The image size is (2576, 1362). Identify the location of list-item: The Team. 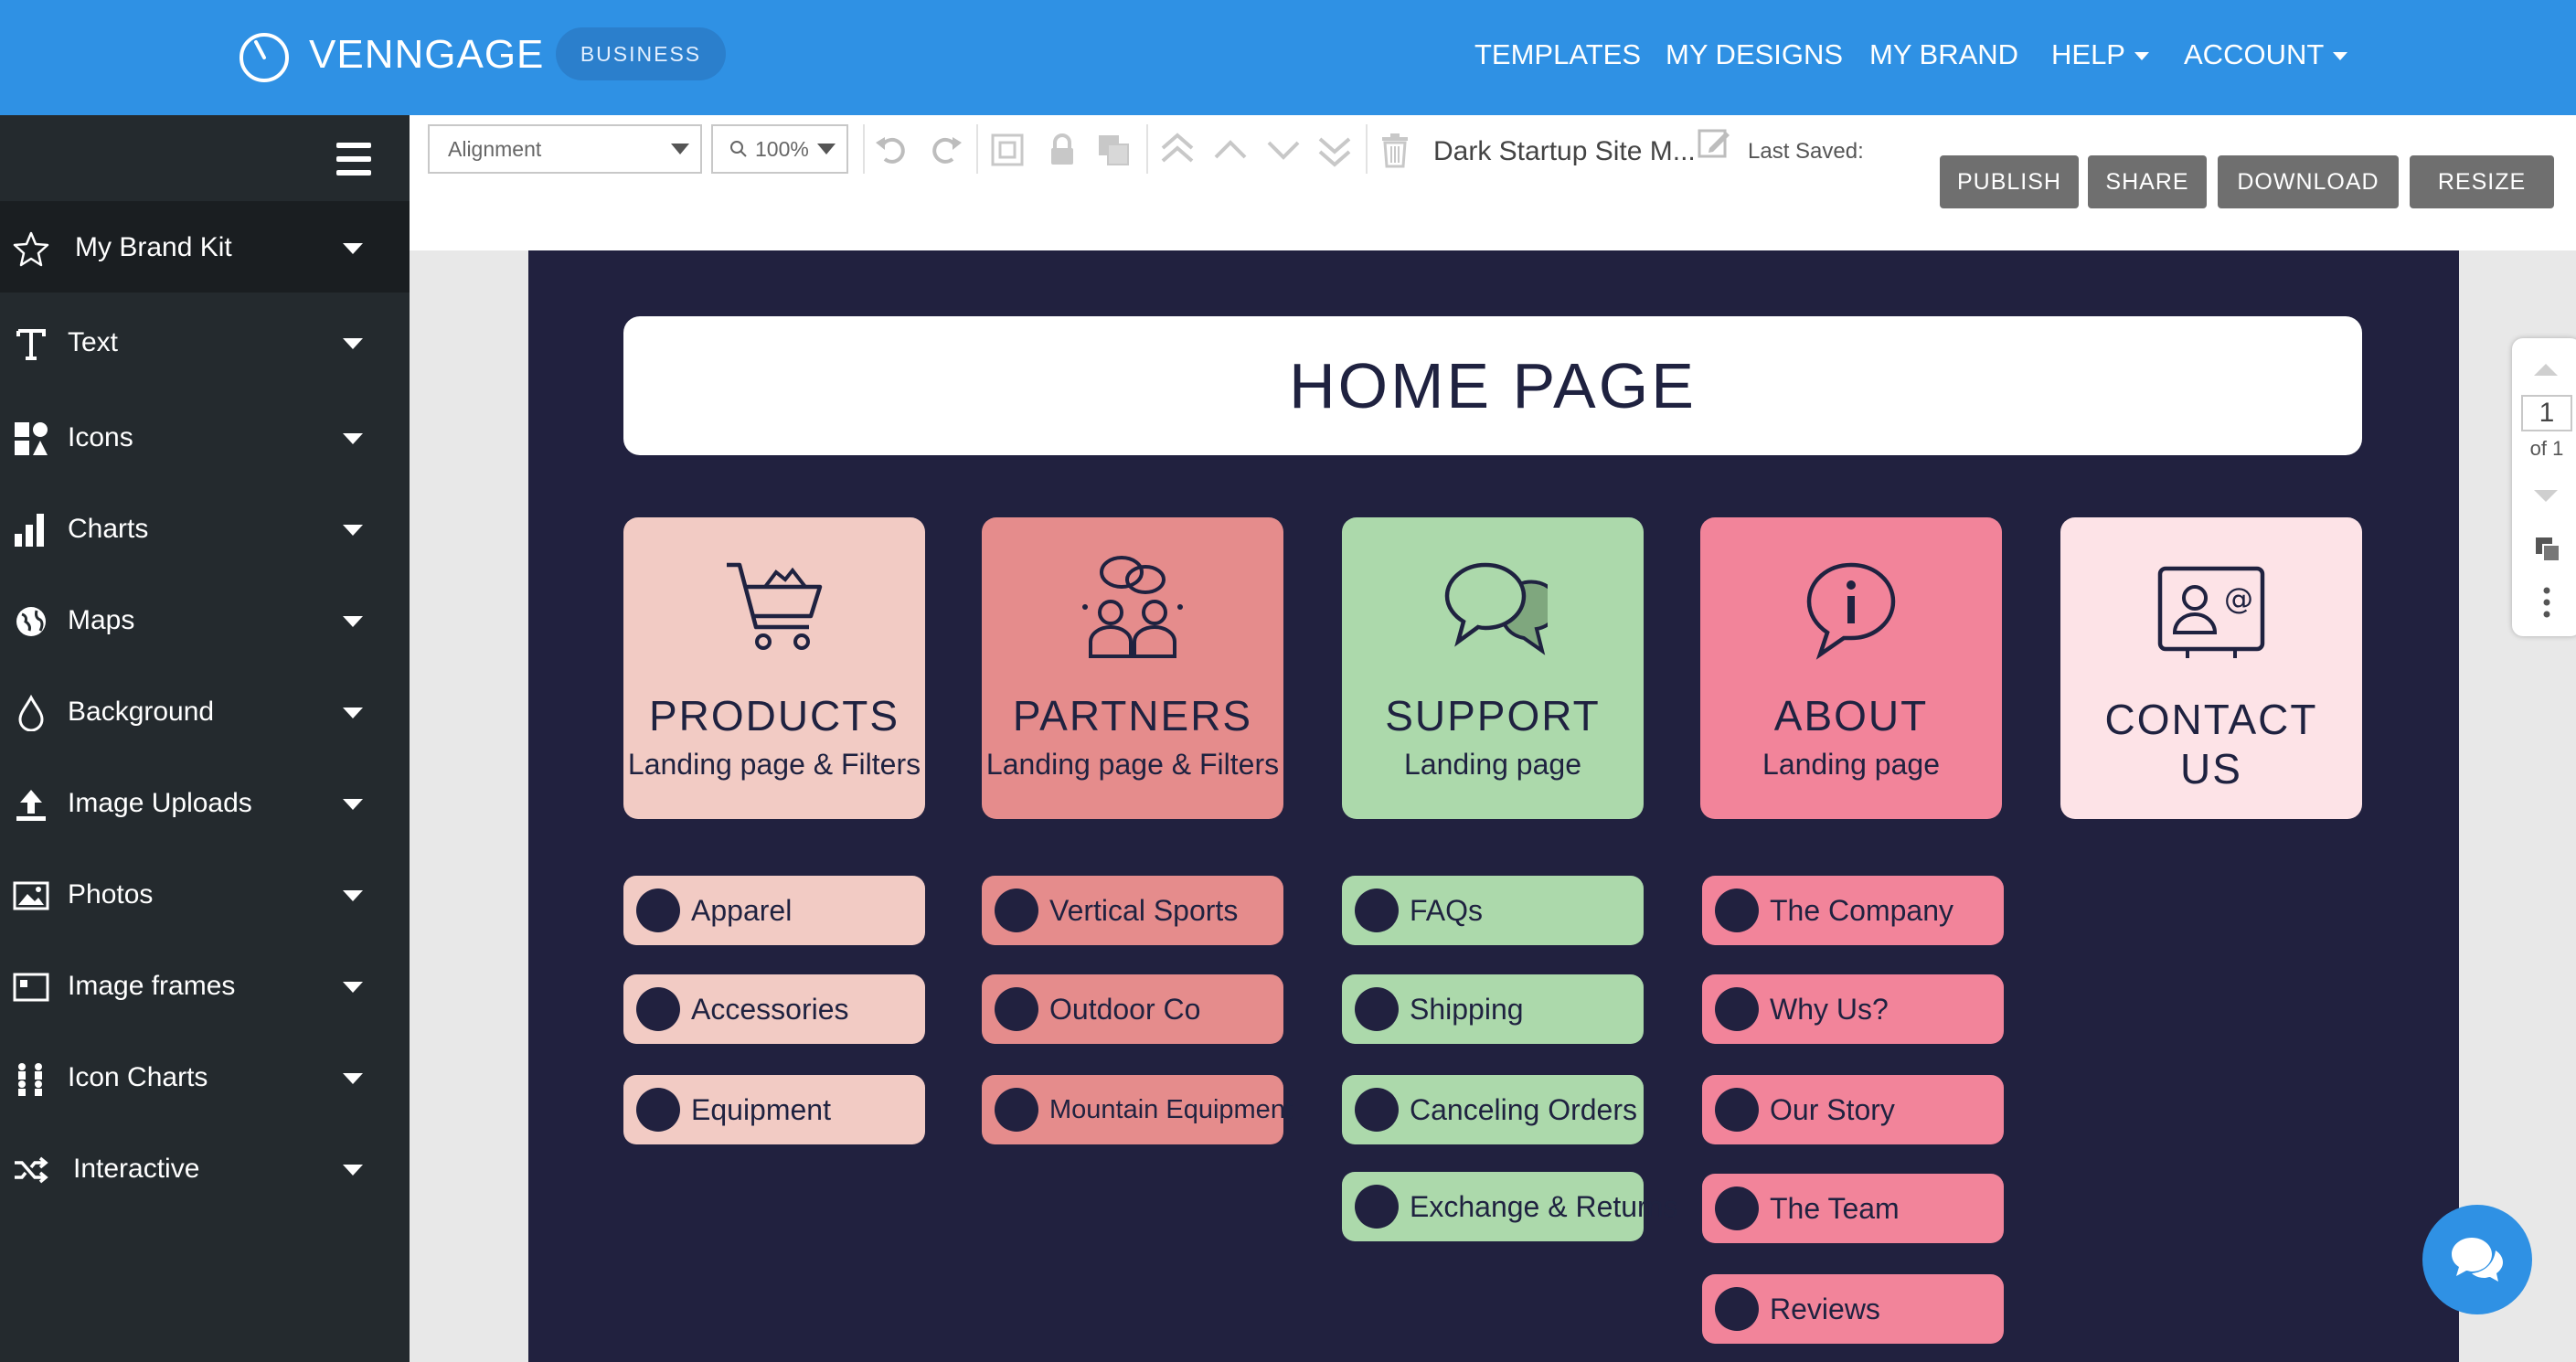
(1853, 1208).